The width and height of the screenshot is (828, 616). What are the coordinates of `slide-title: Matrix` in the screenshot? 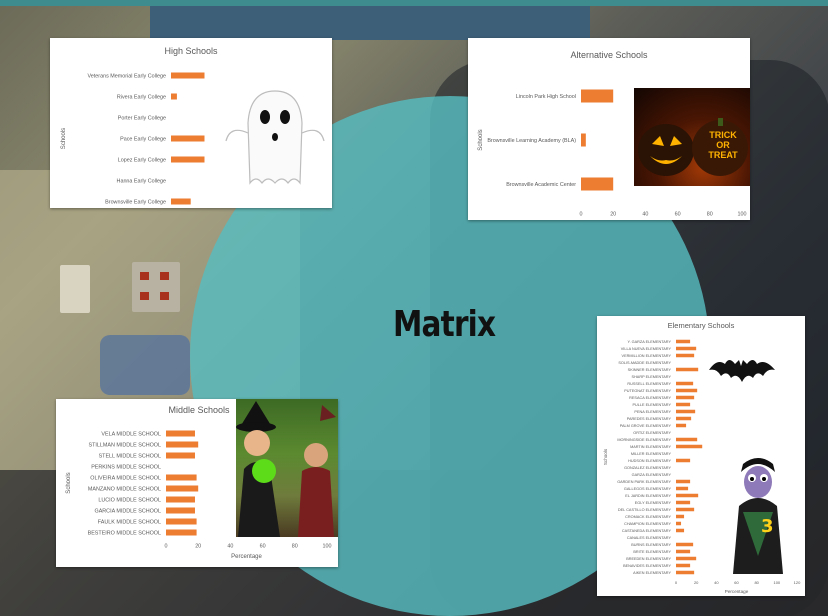 It's located at (444, 324).